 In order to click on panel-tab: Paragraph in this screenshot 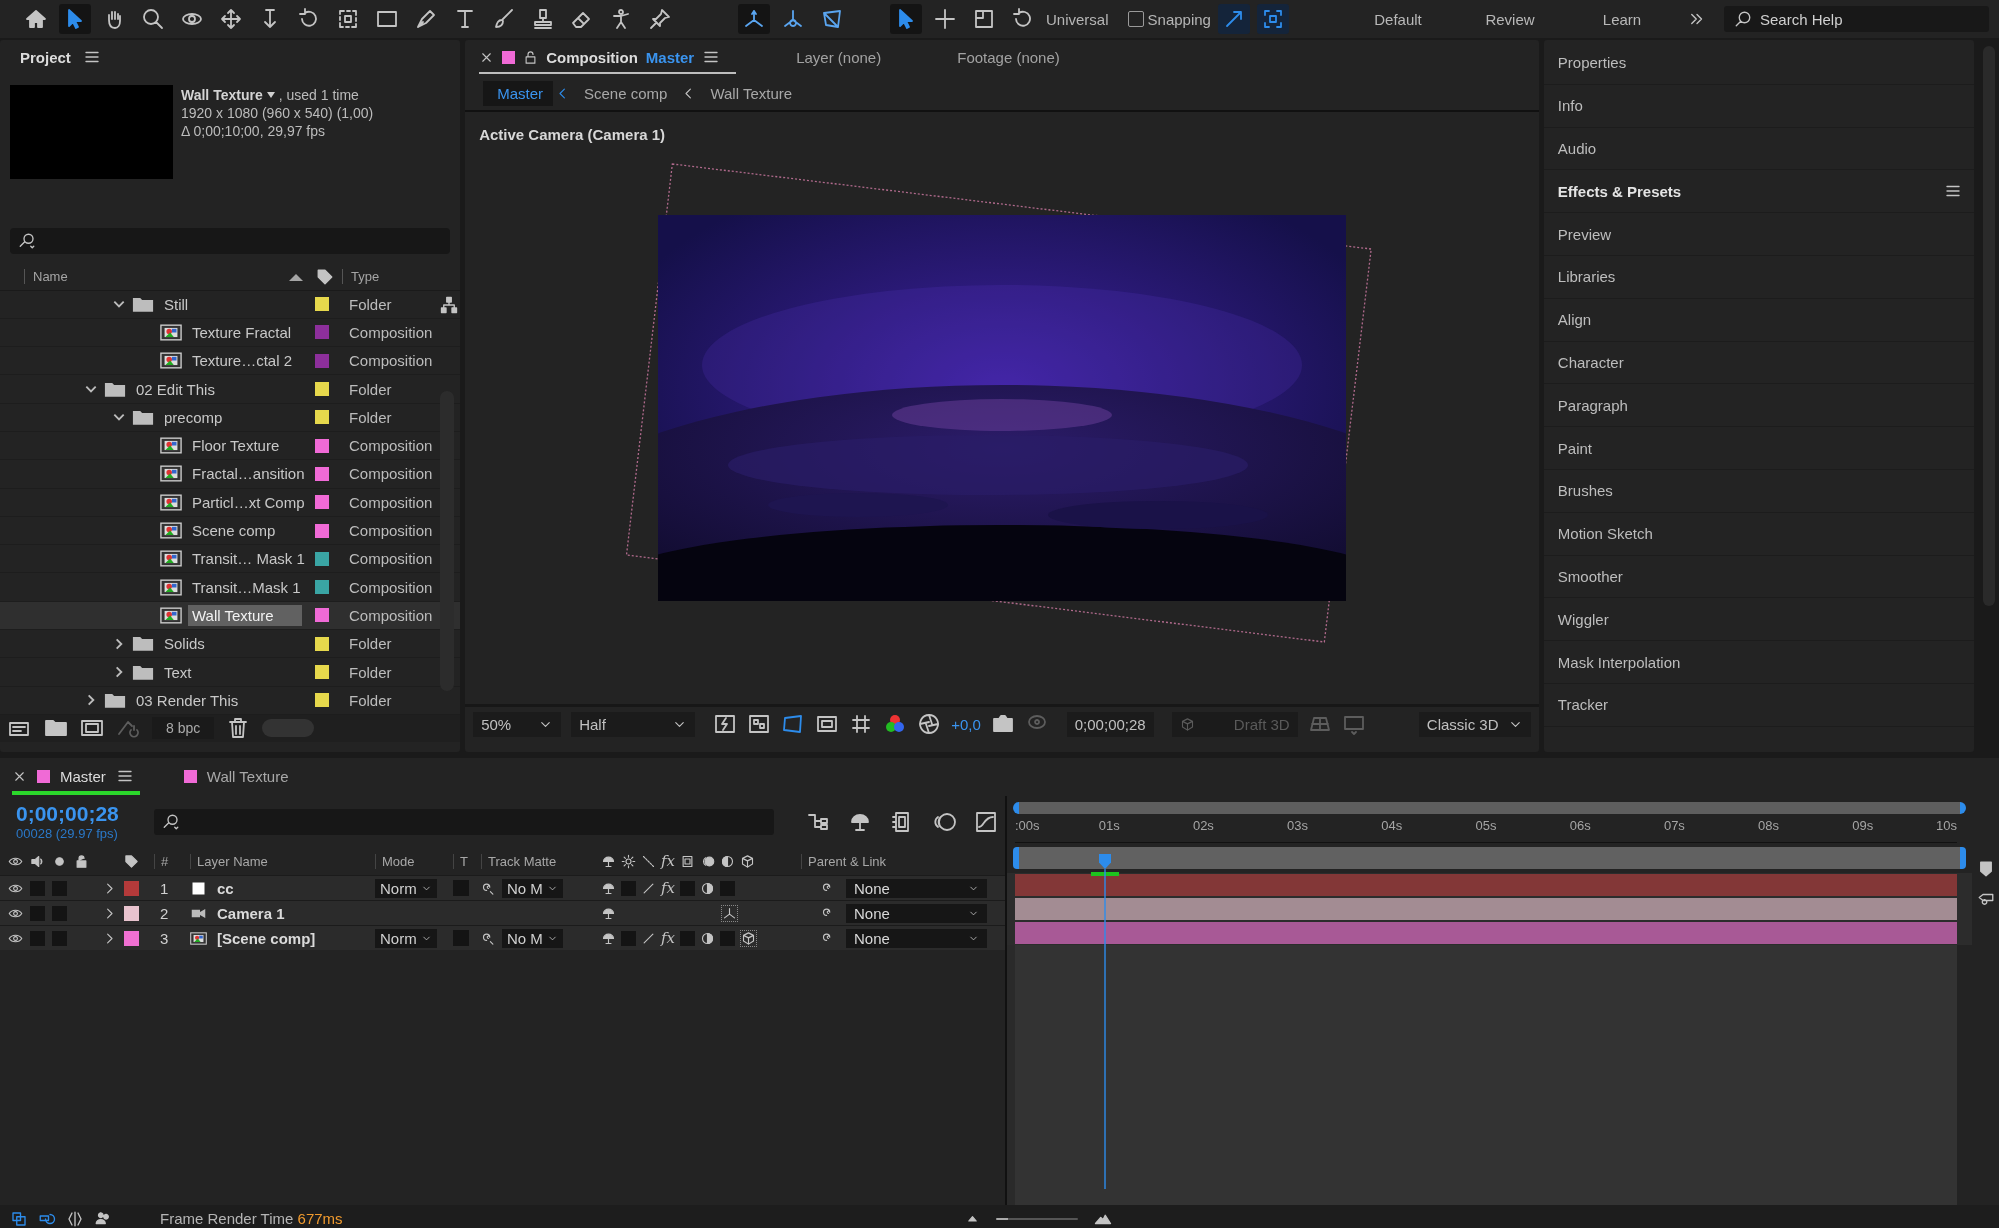, I will do `click(1592, 405)`.